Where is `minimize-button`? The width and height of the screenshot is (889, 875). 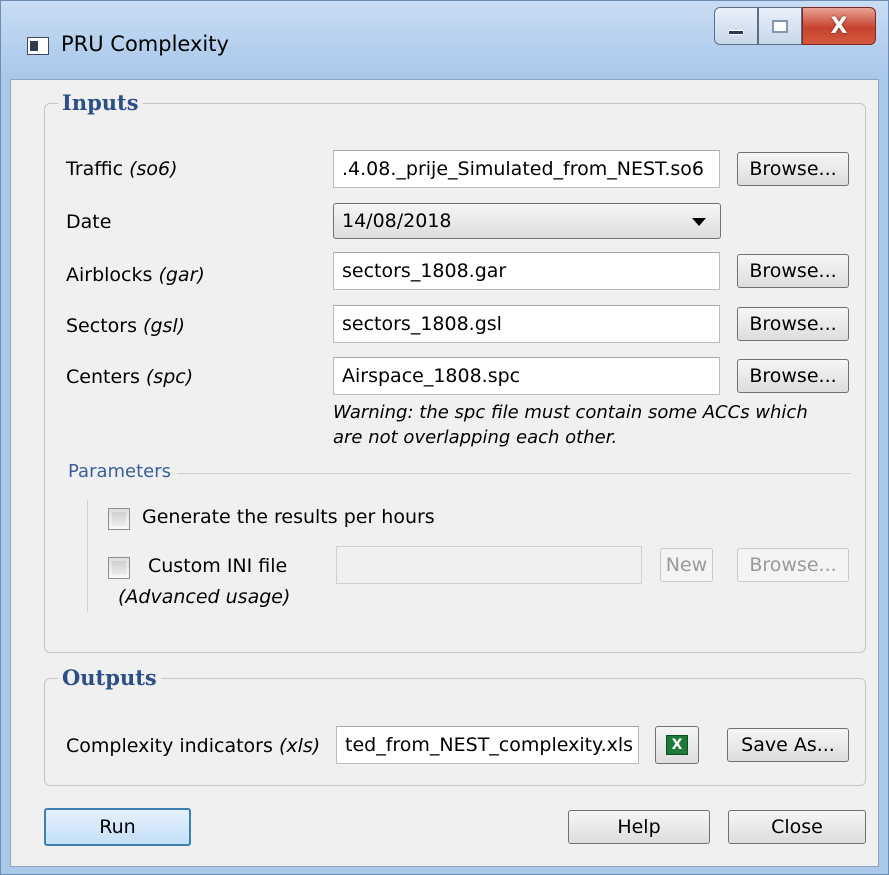 minimize-button is located at coordinates (736, 26).